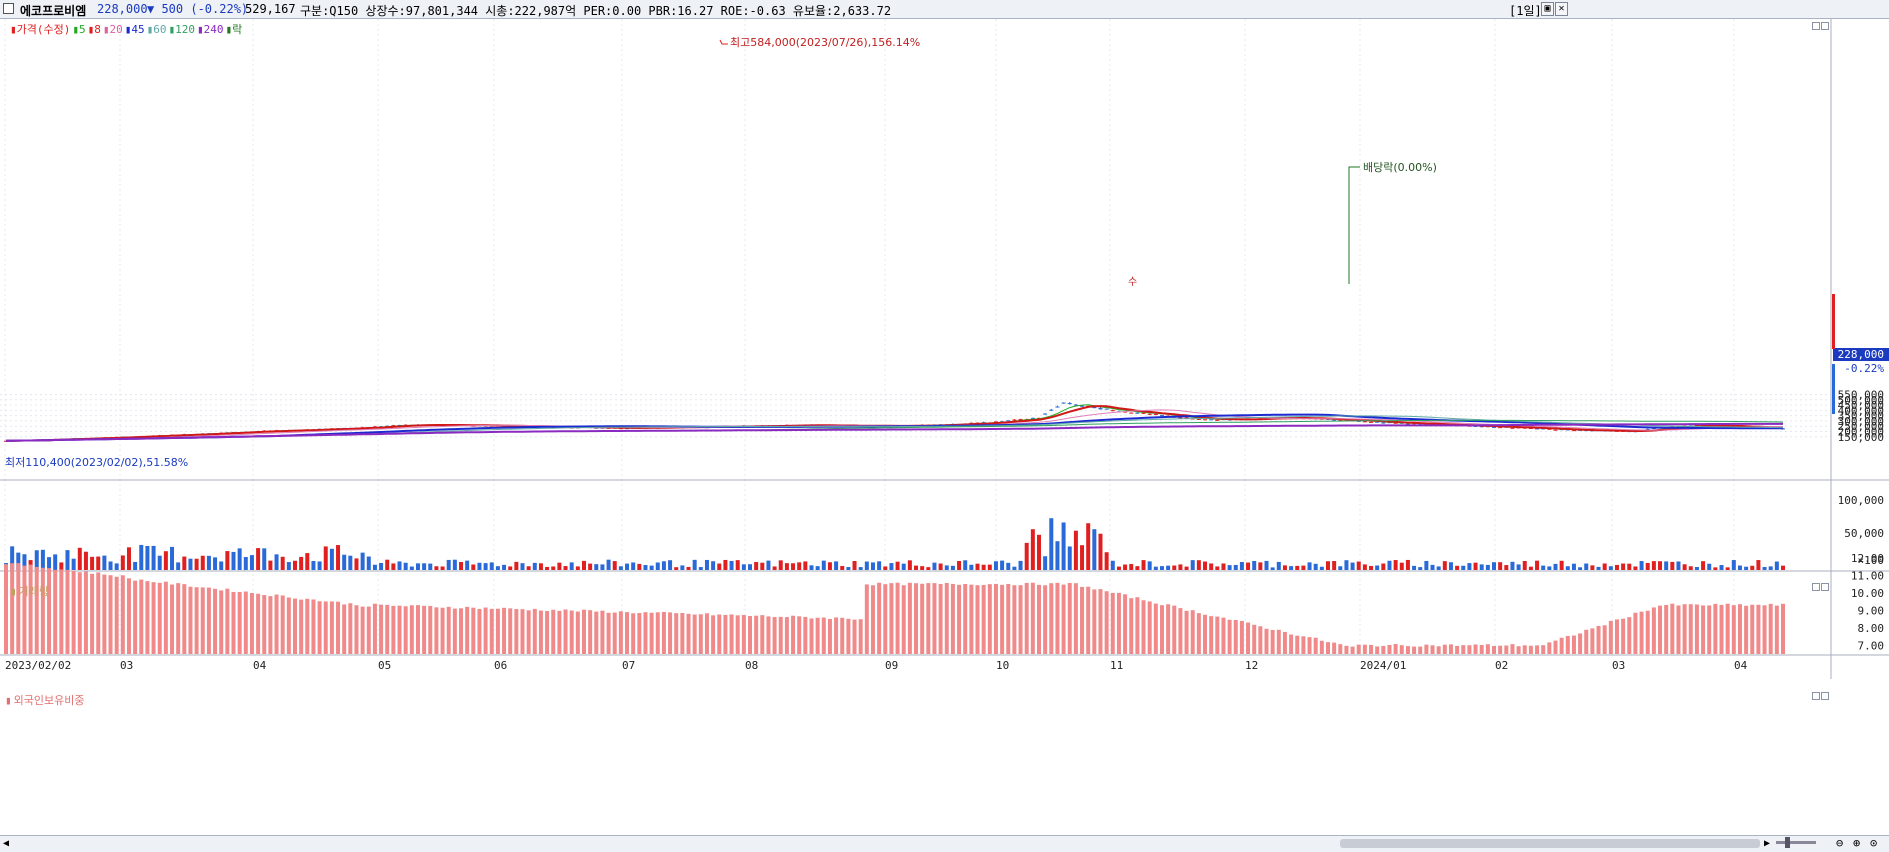  What do you see at coordinates (135, 29) in the screenshot?
I see `legend-item: ▮45` at bounding box center [135, 29].